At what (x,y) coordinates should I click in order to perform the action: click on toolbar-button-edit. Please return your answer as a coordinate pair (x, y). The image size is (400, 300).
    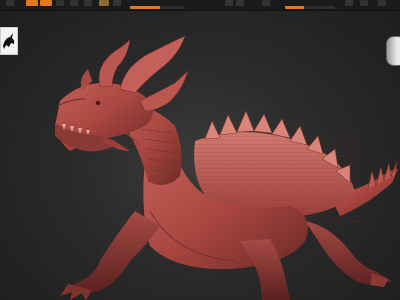
    Looking at the image, I should click on (46, 3).